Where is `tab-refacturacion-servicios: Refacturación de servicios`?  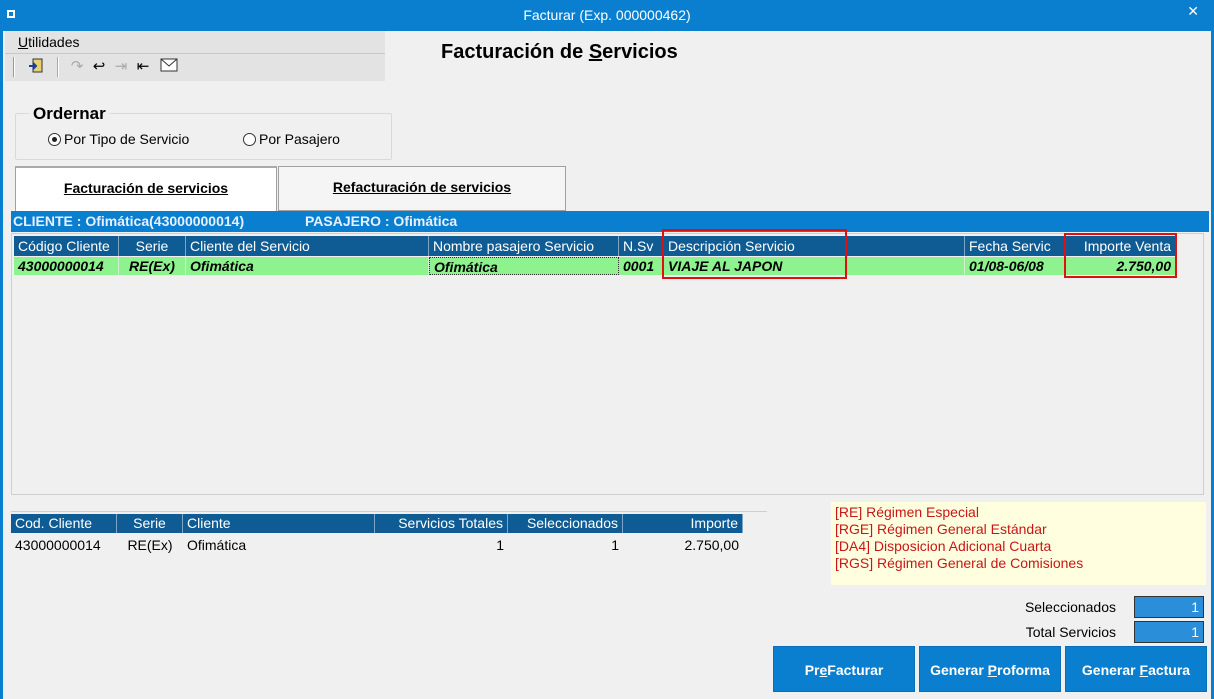
tab-refacturacion-servicios: Refacturación de servicios is located at coordinates (422, 188).